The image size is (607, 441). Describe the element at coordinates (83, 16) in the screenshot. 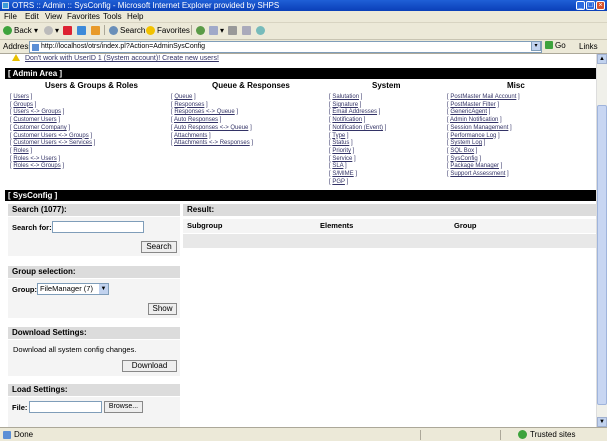

I see `menu-favorites: Favorites` at that location.